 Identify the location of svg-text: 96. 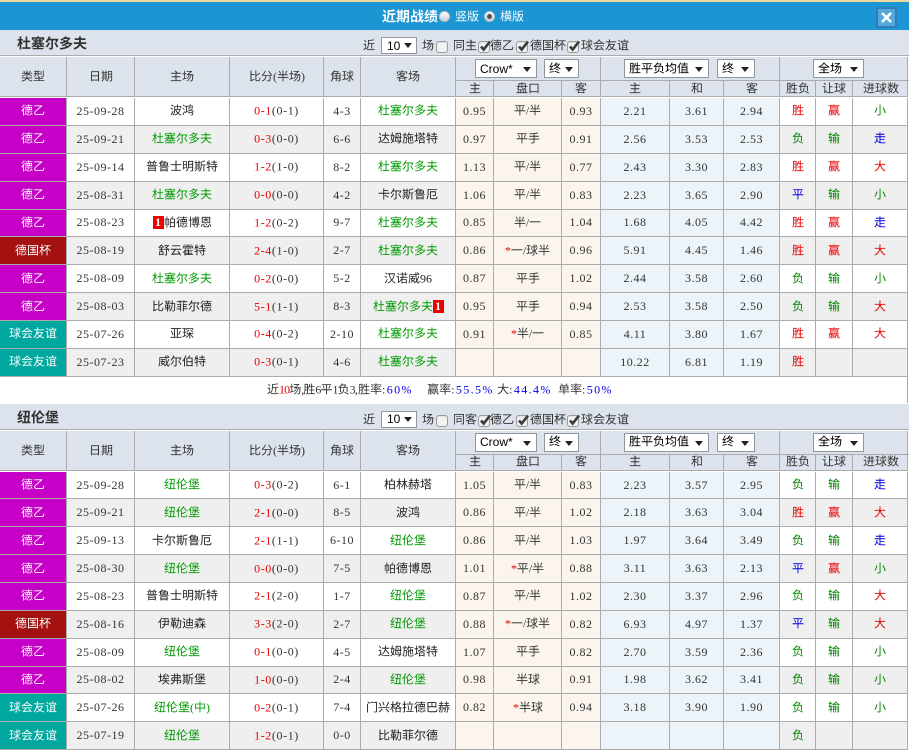
(426, 279).